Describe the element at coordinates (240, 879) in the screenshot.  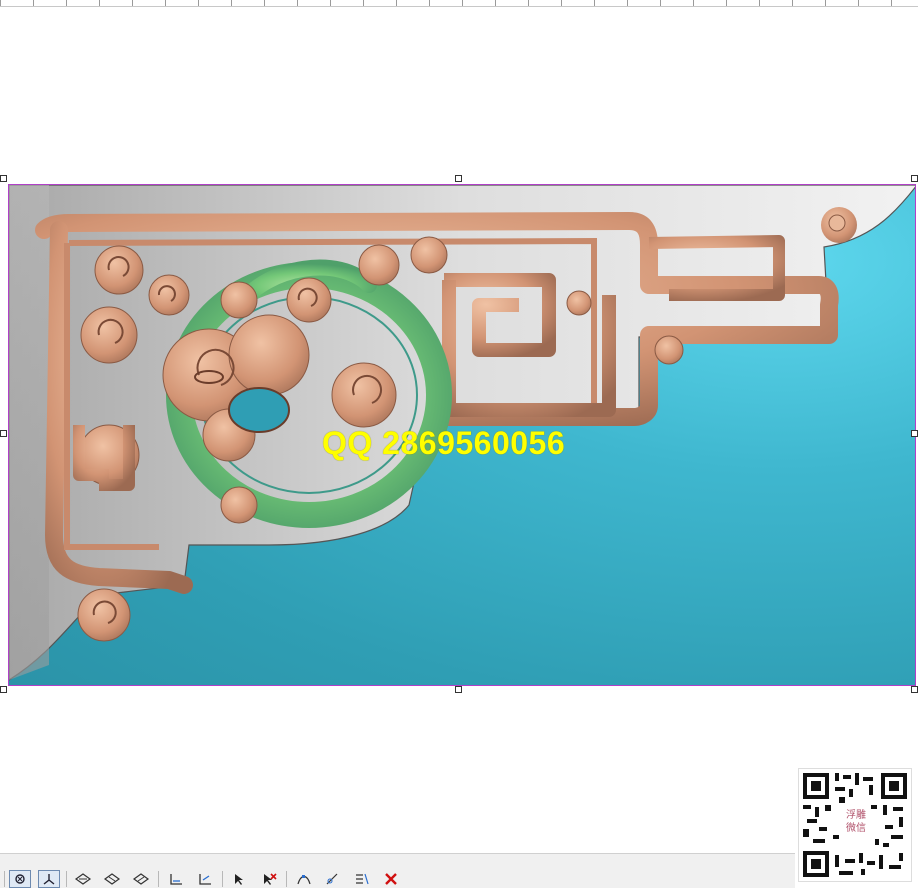
I see `select-arrow-icon` at that location.